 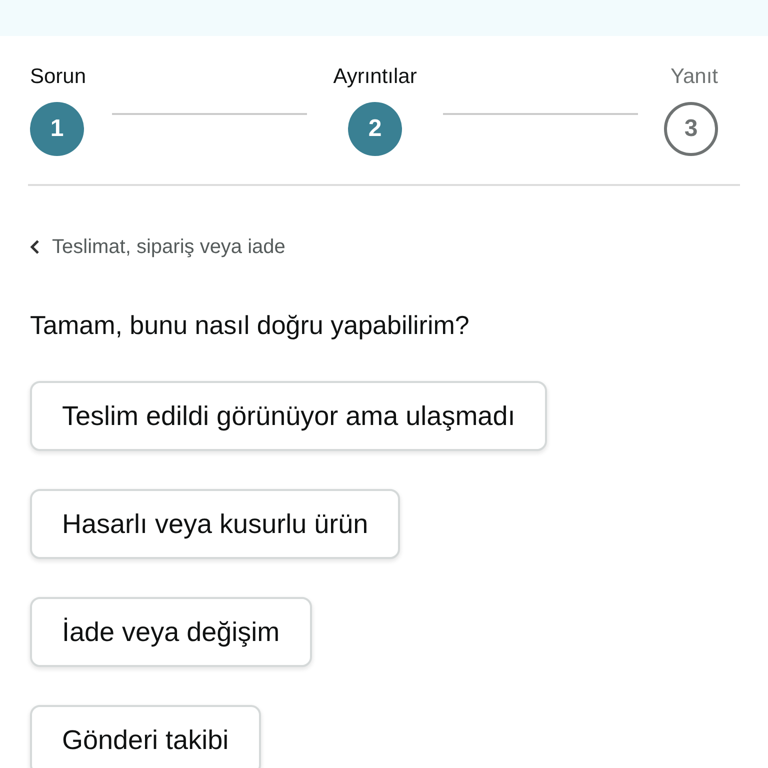 I want to click on option-button: Hasarlı veya kusurlu ürün, so click(x=215, y=524).